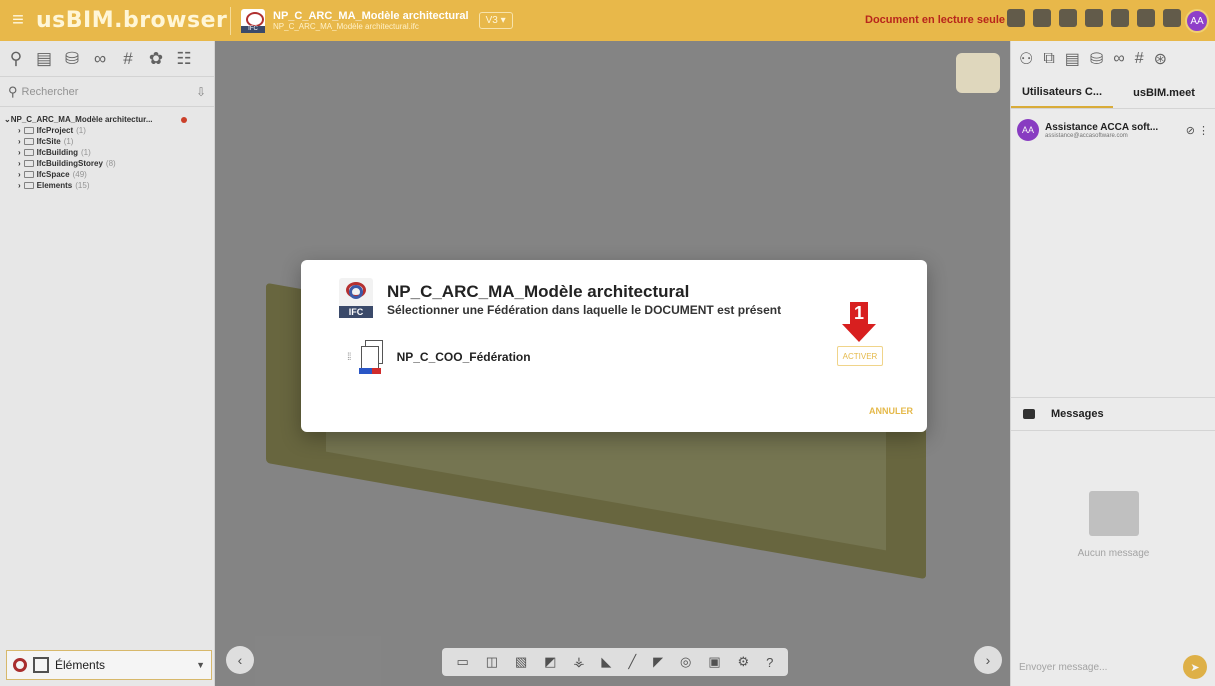 This screenshot has width=1215, height=686. What do you see at coordinates (859, 313) in the screenshot?
I see `step-number: 1` at bounding box center [859, 313].